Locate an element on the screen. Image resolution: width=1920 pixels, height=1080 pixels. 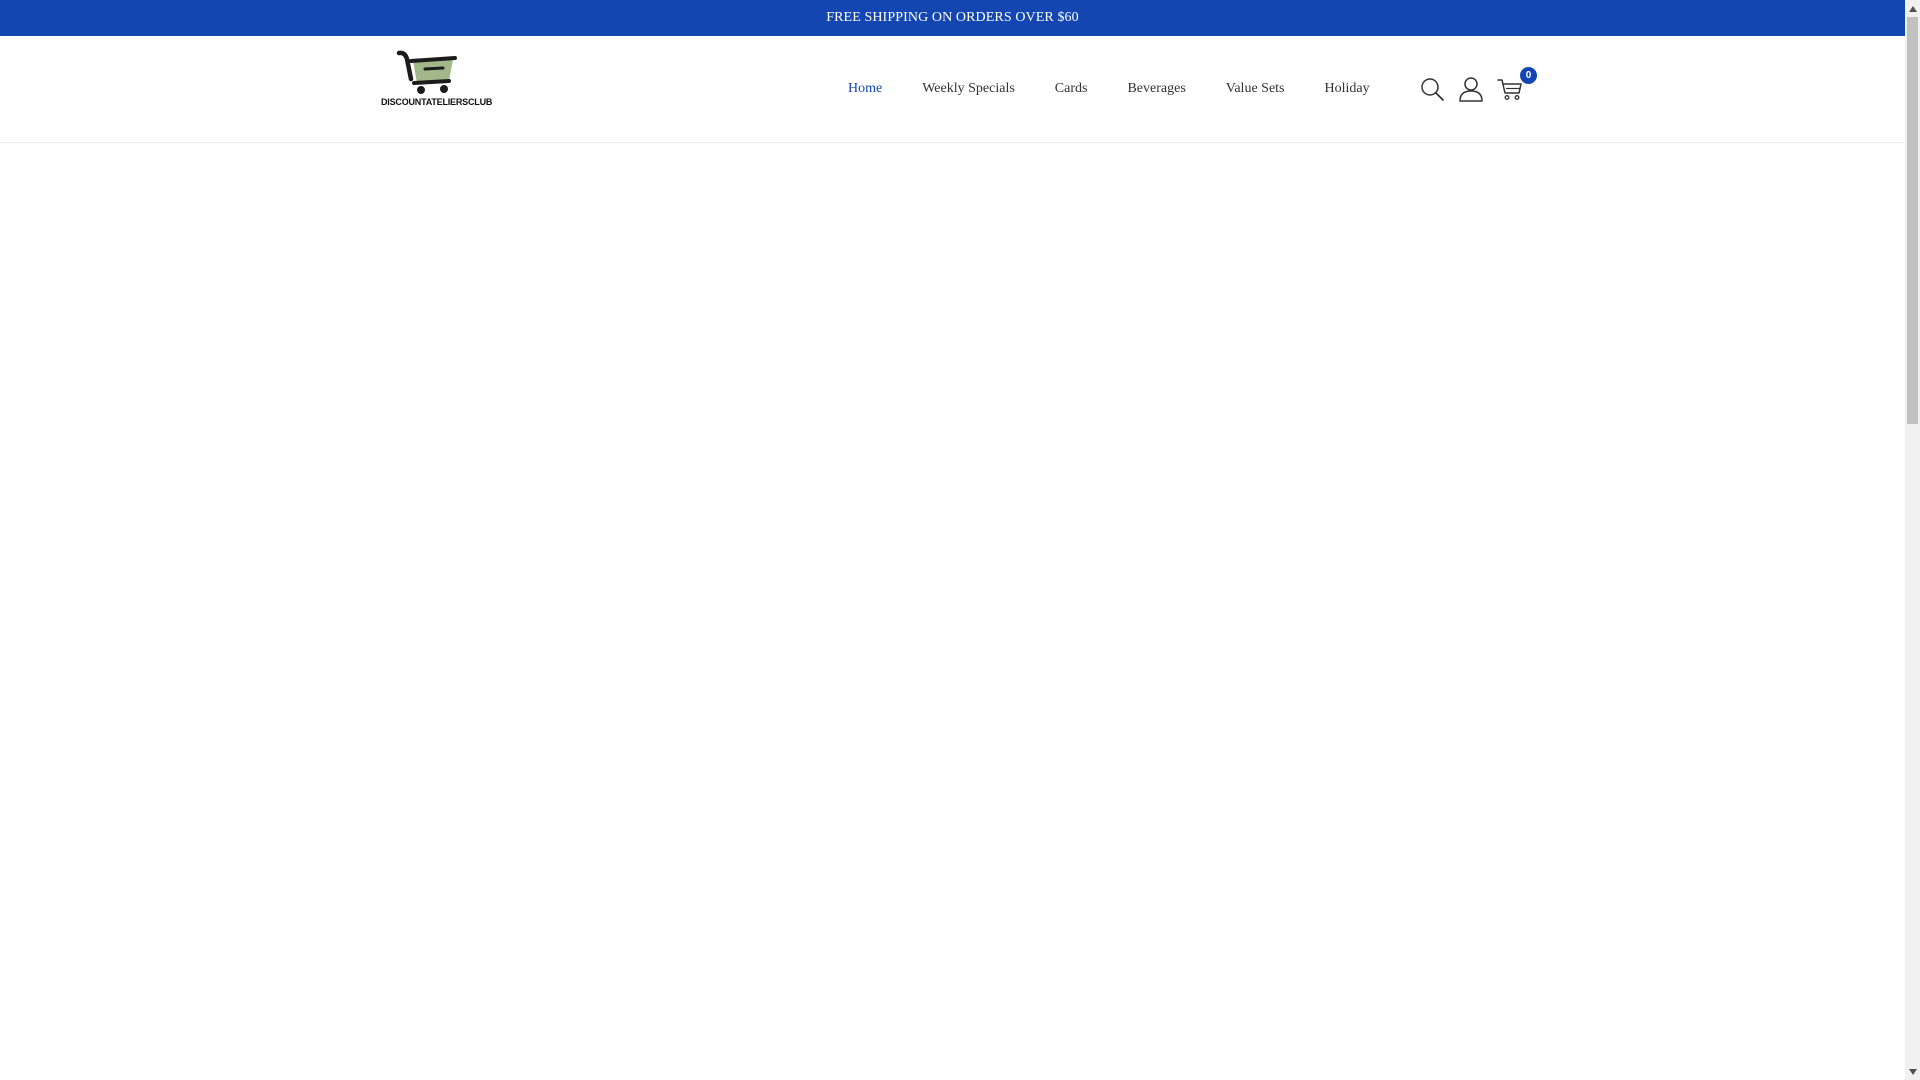
nav-item-weekly-specials: Weekly Specials is located at coordinates (968, 89).